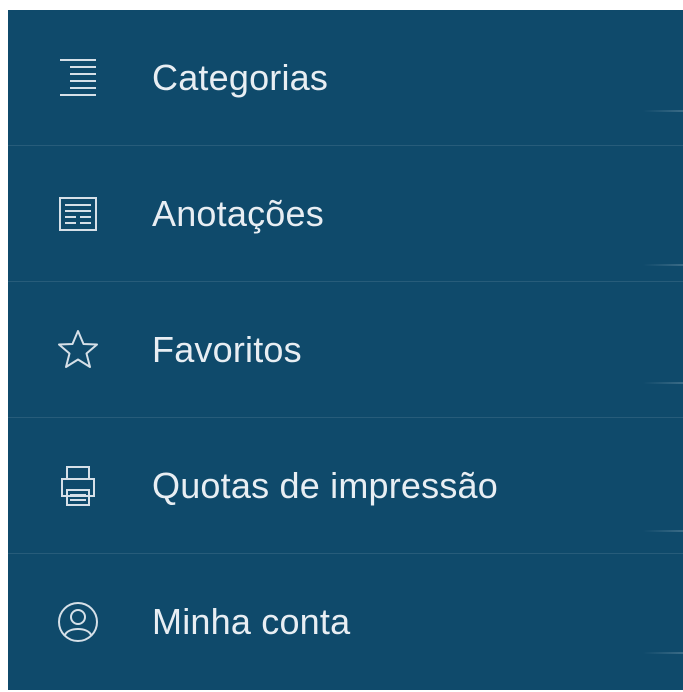 The width and height of the screenshot is (683, 692). I want to click on menu-item-label: Quotas de impressão, so click(325, 485).